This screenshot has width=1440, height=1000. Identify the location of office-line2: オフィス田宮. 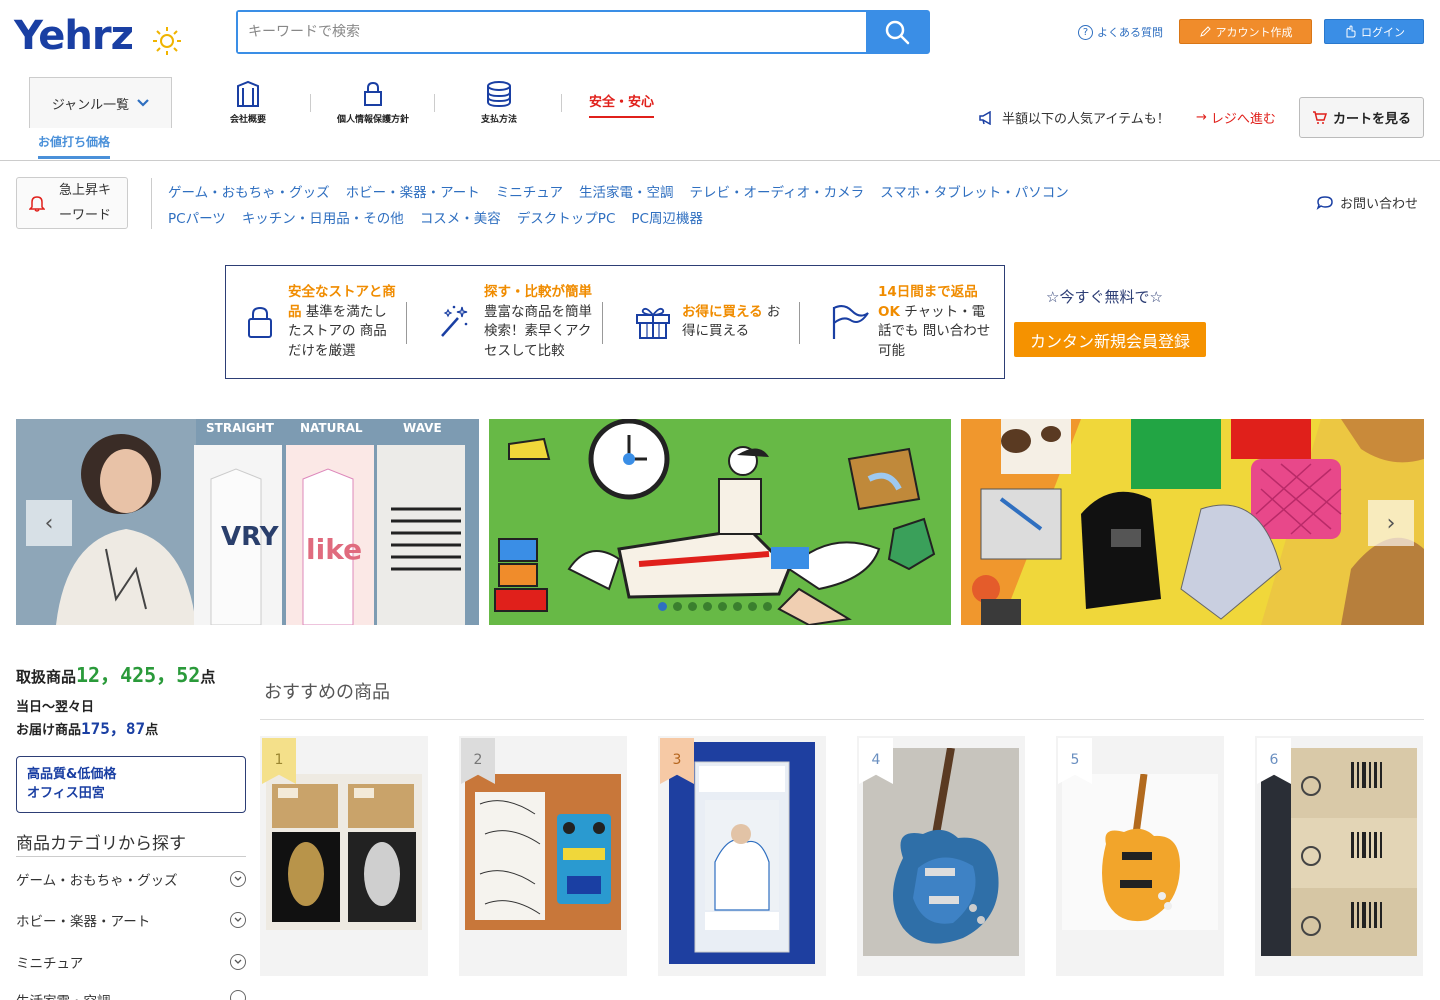
(66, 793).